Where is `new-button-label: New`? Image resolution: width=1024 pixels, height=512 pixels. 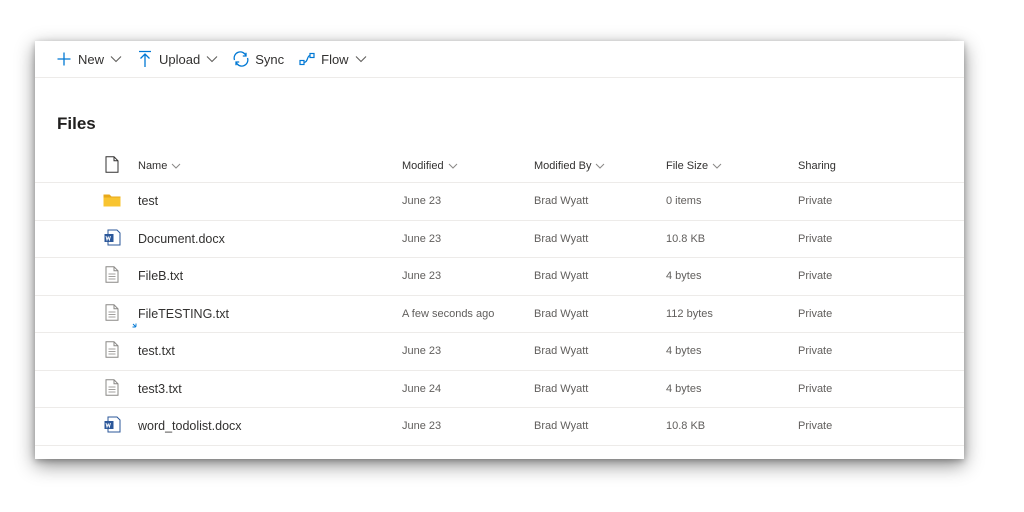
new-button-label: New is located at coordinates (91, 59).